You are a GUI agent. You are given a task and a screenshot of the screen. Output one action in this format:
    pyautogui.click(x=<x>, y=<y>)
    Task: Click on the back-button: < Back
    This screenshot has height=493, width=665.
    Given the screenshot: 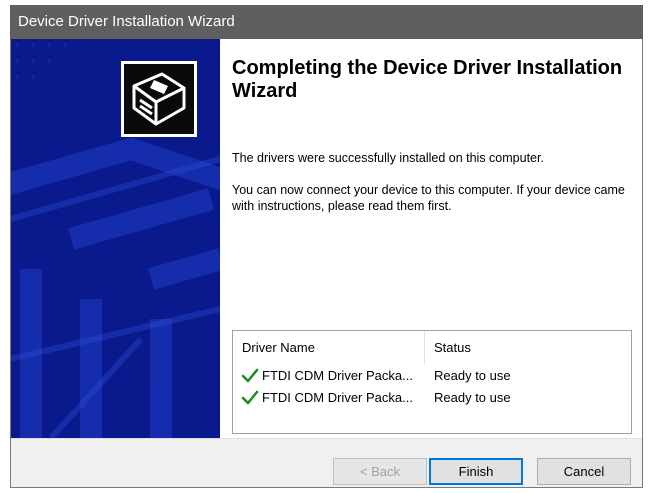 What is the action you would take?
    pyautogui.click(x=380, y=471)
    